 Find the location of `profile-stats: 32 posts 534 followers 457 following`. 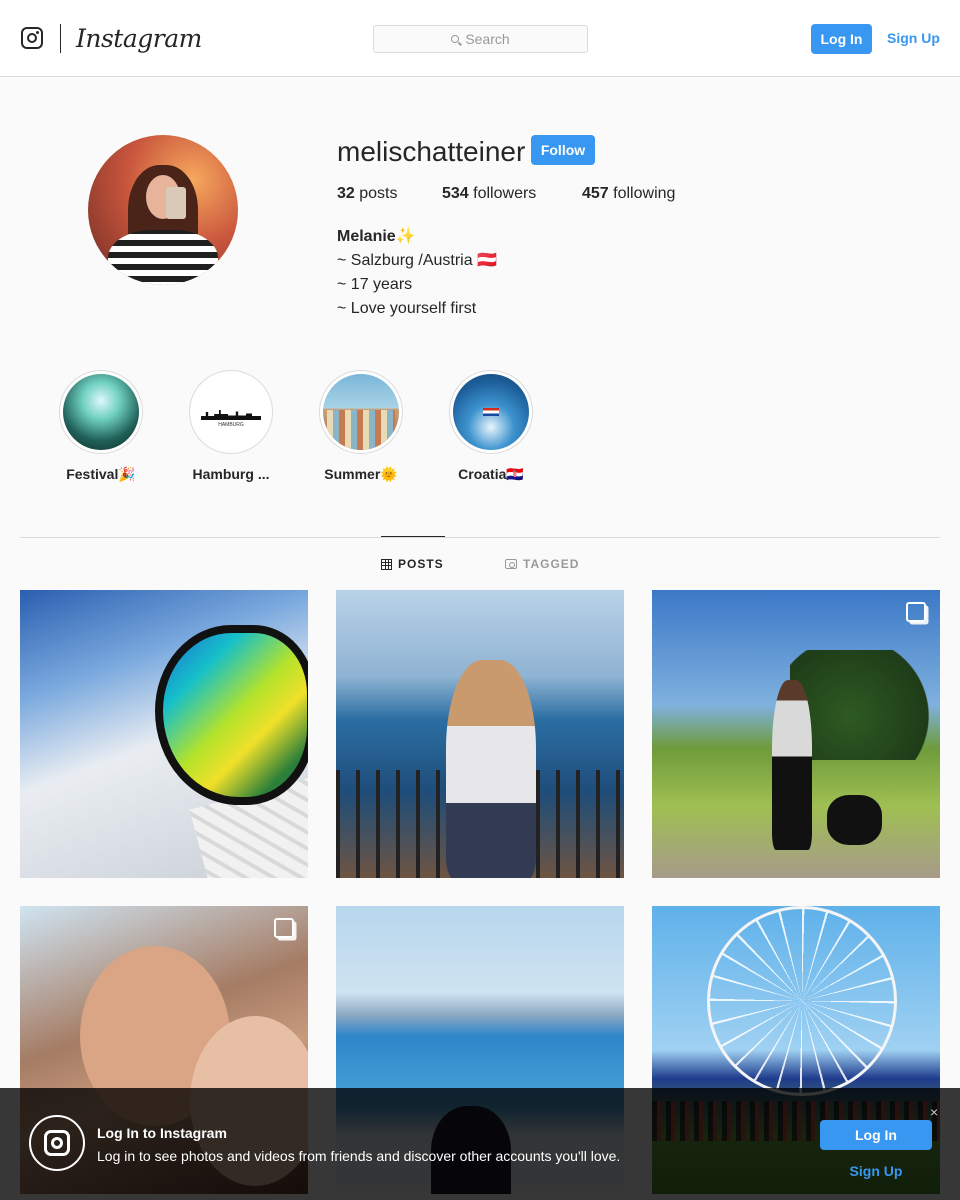

profile-stats: 32 posts 534 followers 457 following is located at coordinates (506, 194).